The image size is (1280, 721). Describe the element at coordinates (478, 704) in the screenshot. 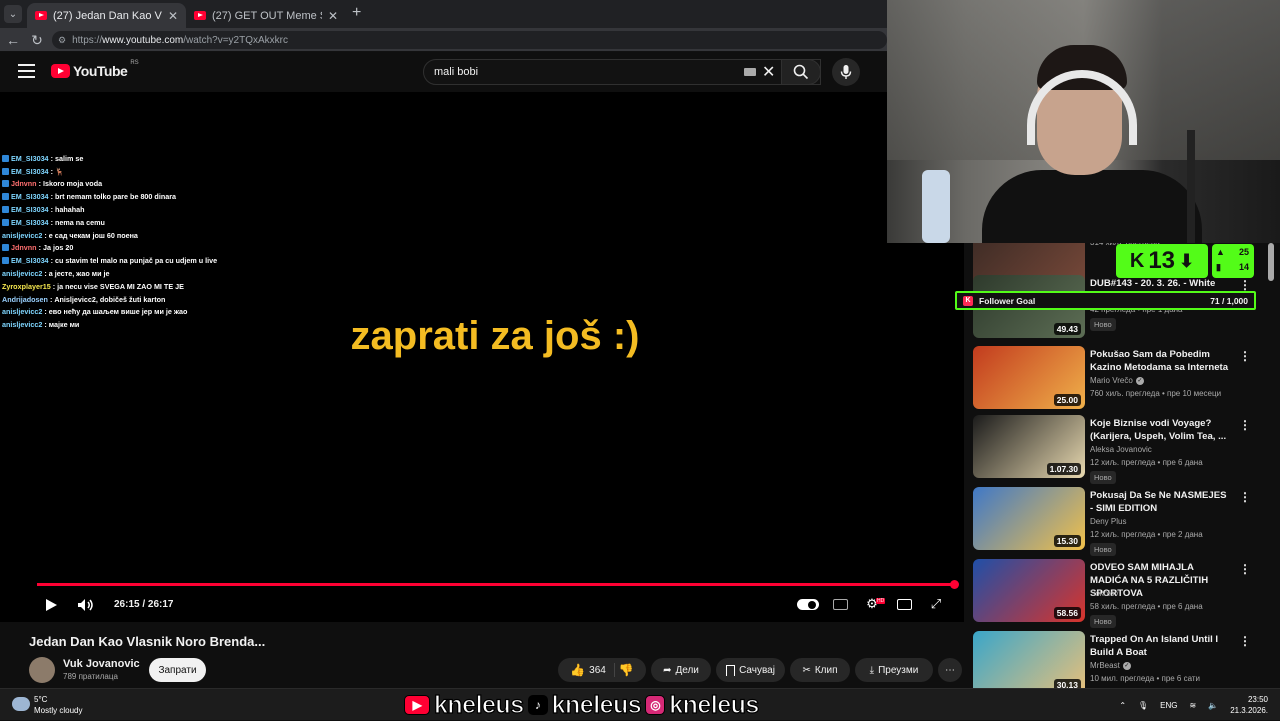

I see `social-handle-youtube: kneleus` at that location.